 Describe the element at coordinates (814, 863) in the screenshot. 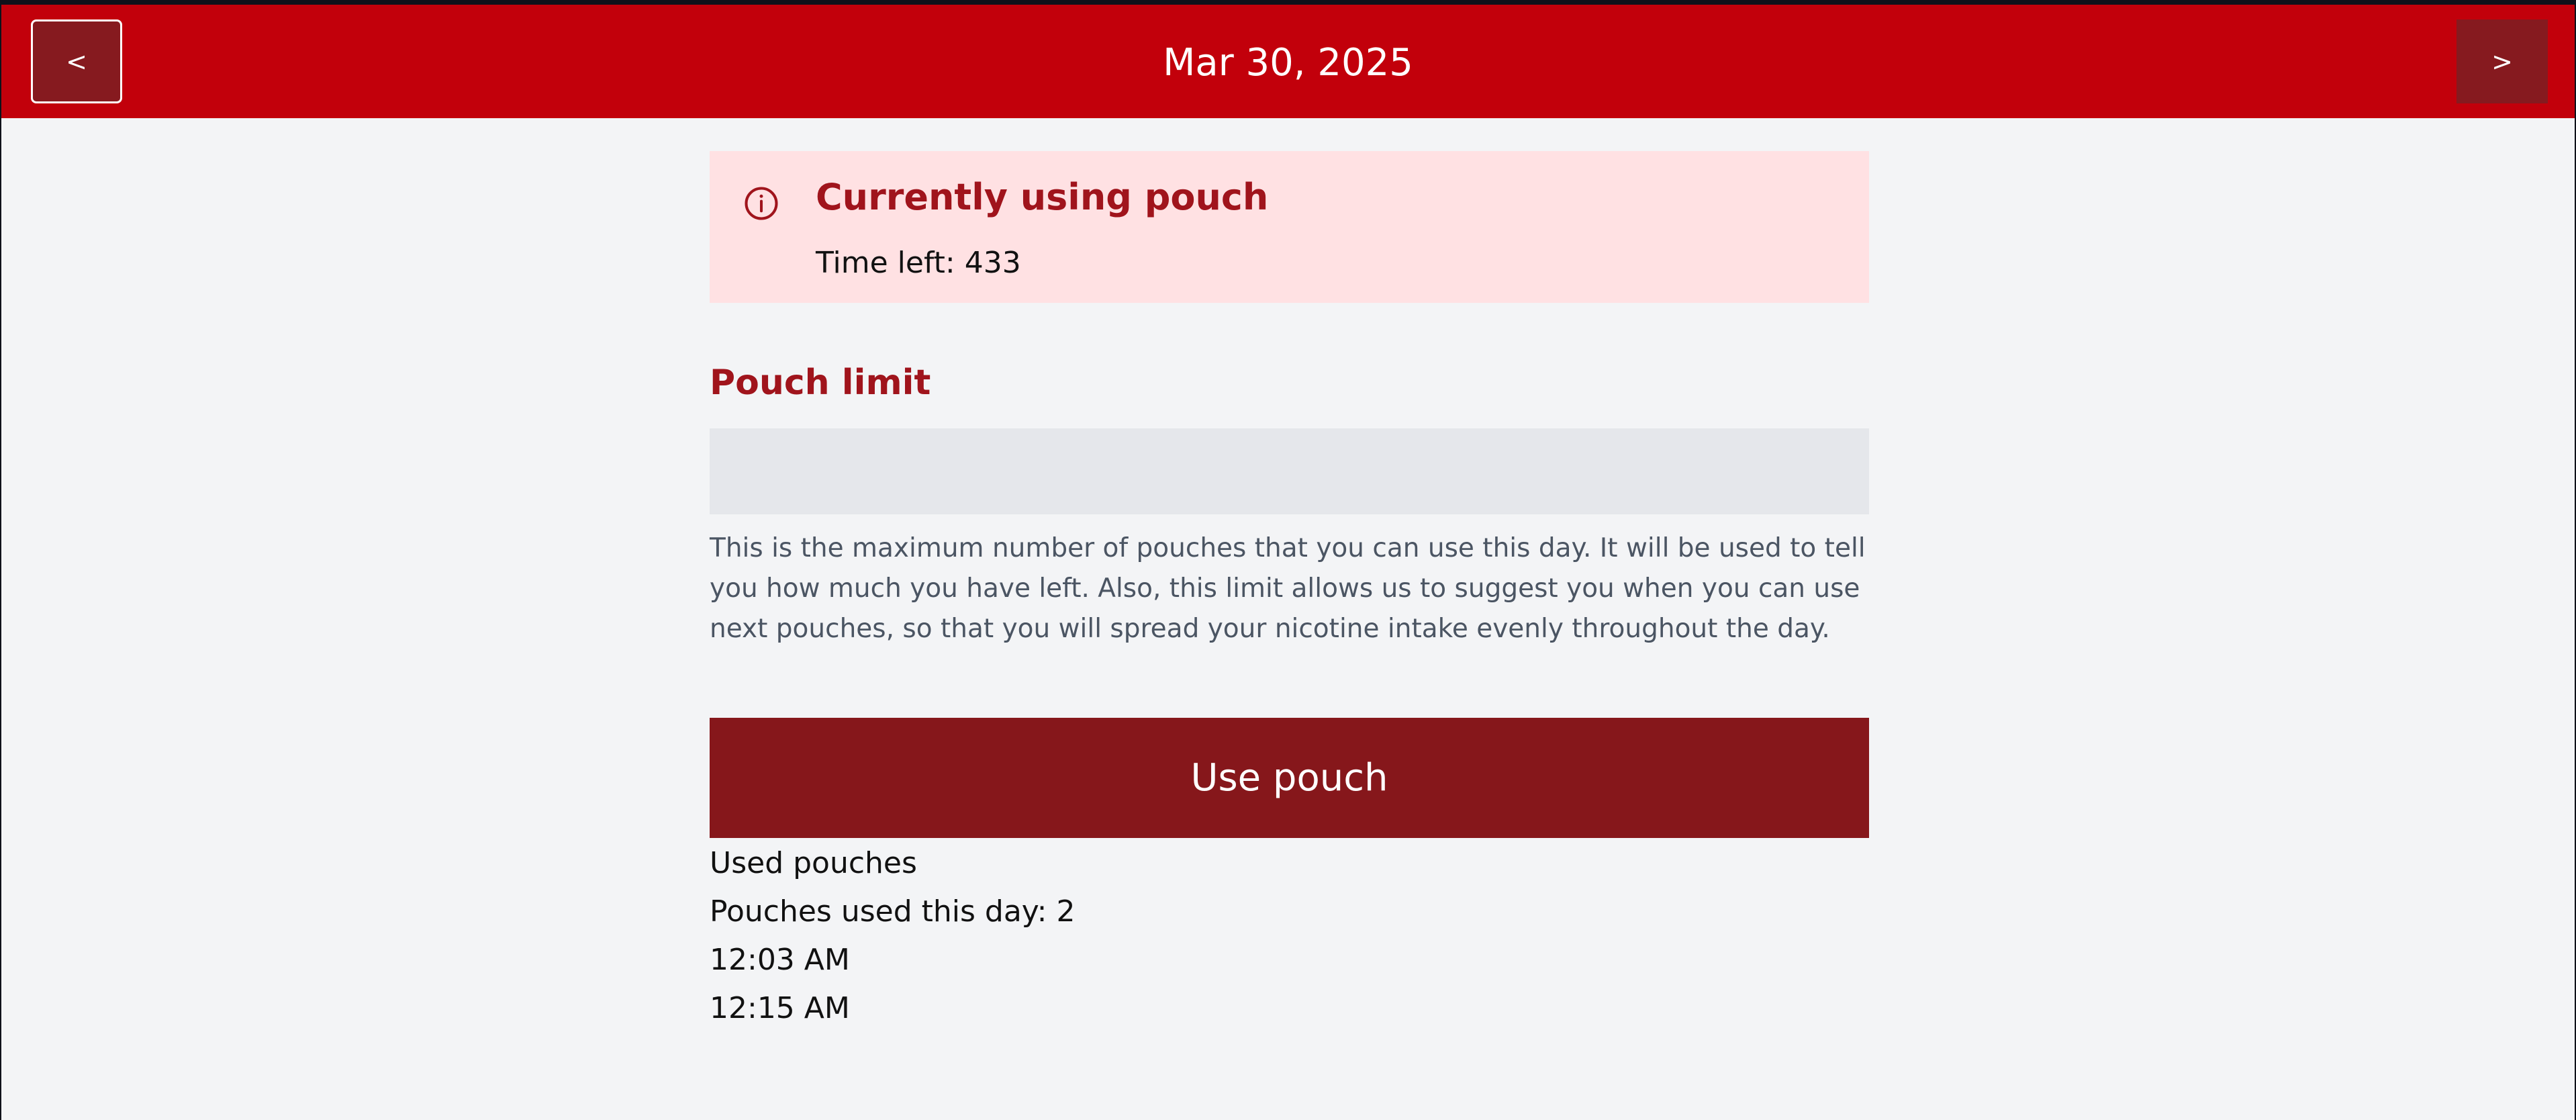

I see `used-pouches-title: Used pouches` at that location.